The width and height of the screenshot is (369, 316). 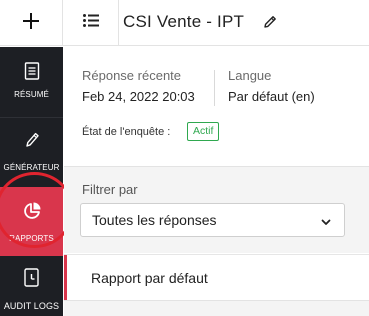 I want to click on sidebar: RÉSUMÉ GÉNÉRATEUR RAPPORTS AUDIT LOGS, so click(x=31, y=181).